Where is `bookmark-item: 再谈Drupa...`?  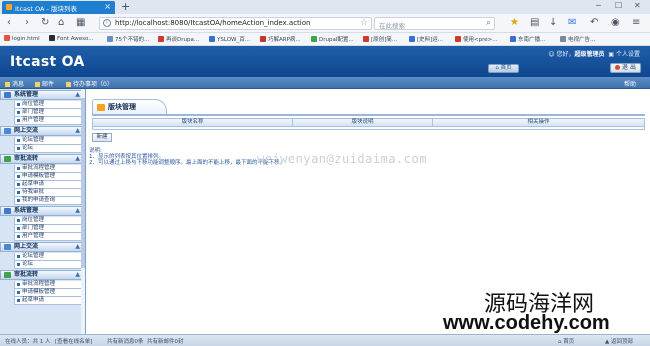 bookmark-item: 再谈Drupa... is located at coordinates (178, 39).